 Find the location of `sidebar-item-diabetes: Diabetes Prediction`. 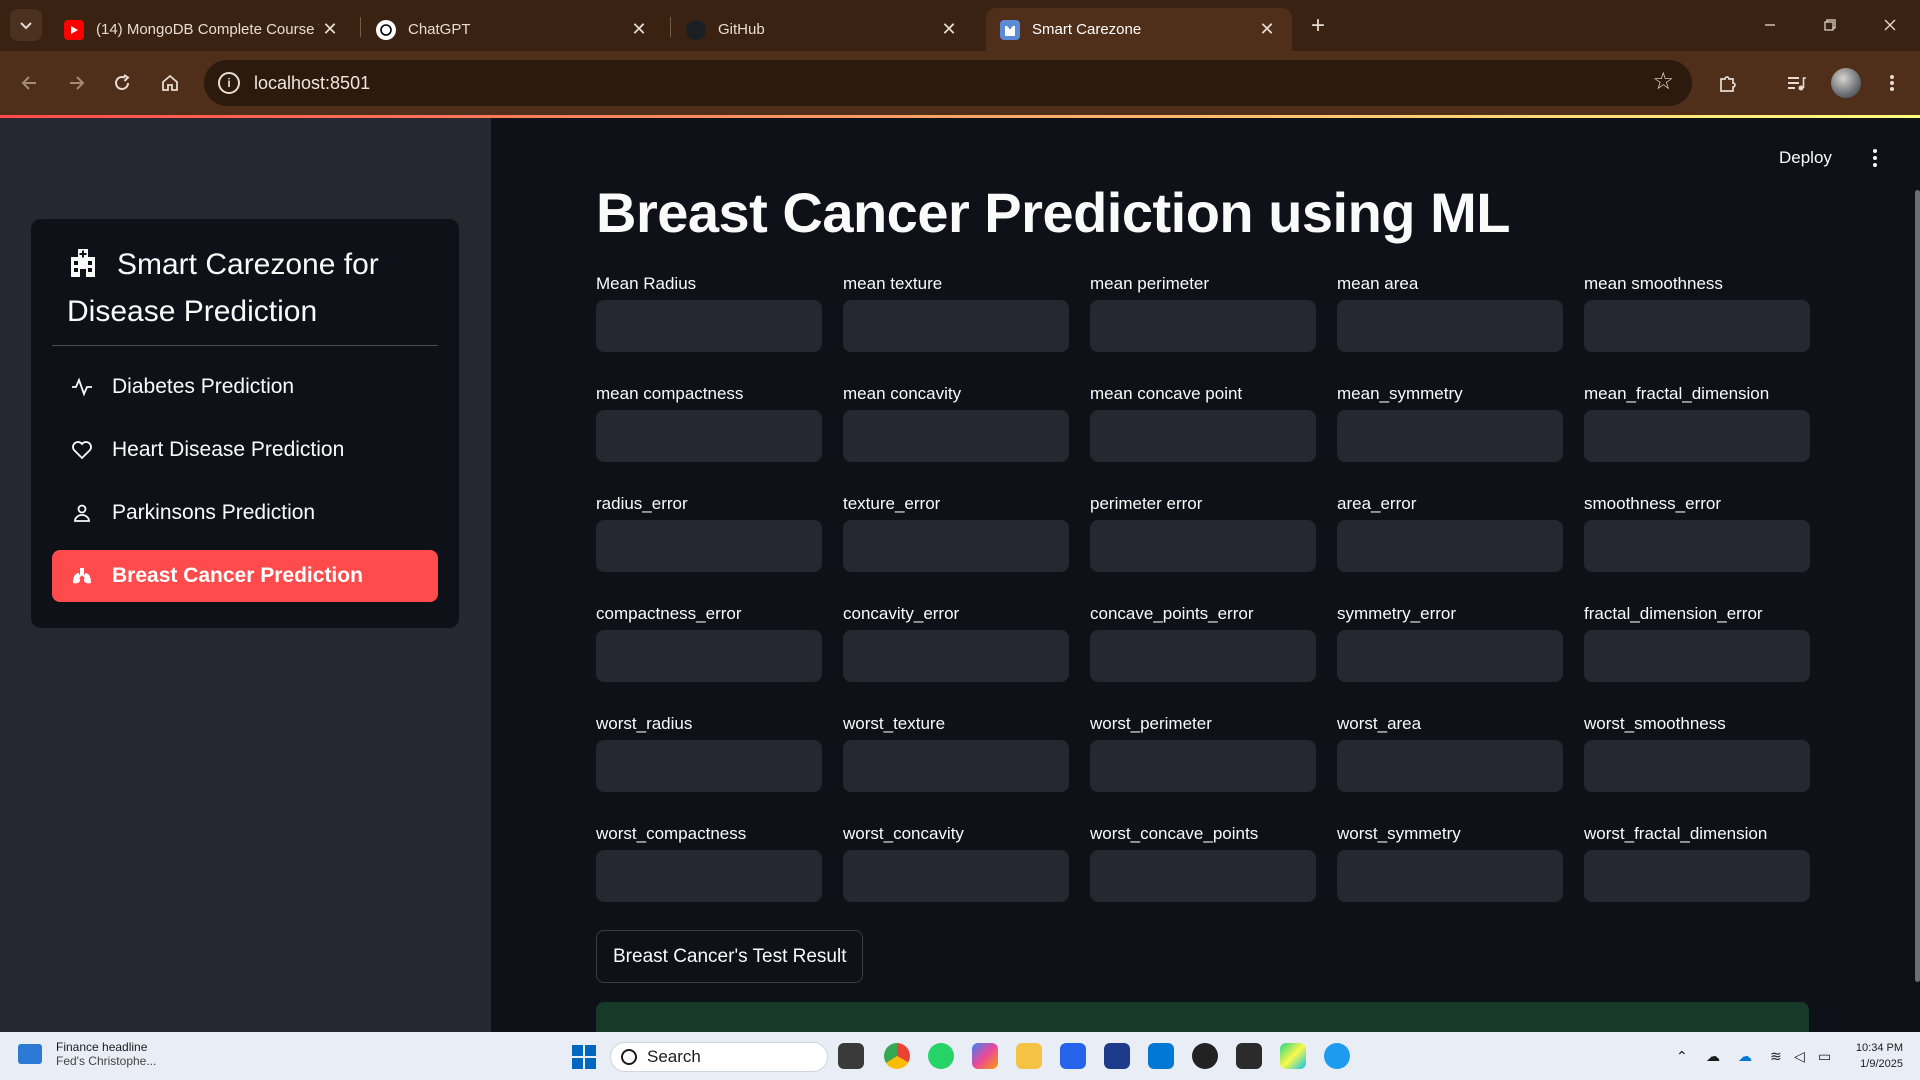

sidebar-item-diabetes: Diabetes Prediction is located at coordinates (245, 387).